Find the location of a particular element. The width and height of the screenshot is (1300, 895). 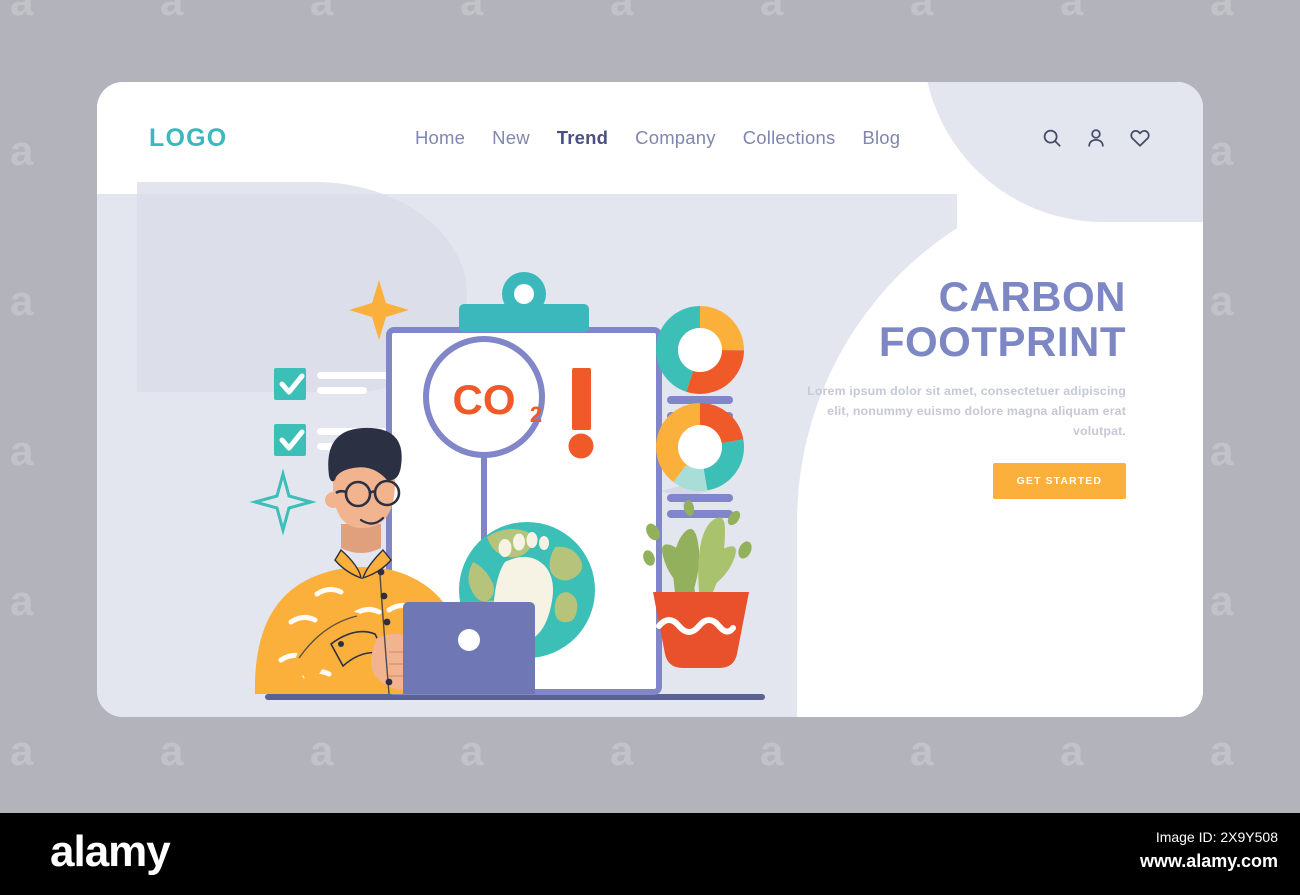

footer-meta: Image ID: 2X9Y508 www.alamy.com is located at coordinates (1209, 851).